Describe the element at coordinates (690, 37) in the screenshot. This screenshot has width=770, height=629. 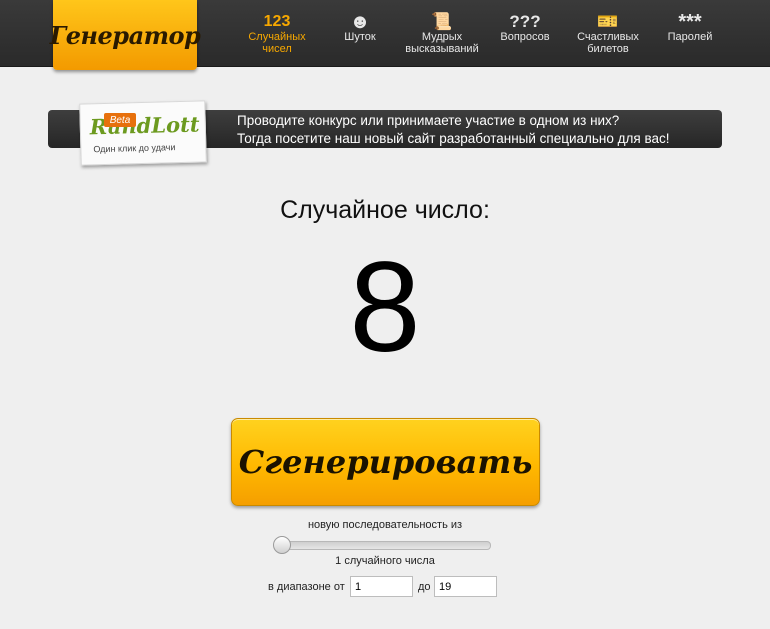
I see `nav-item-label: Паролей` at that location.